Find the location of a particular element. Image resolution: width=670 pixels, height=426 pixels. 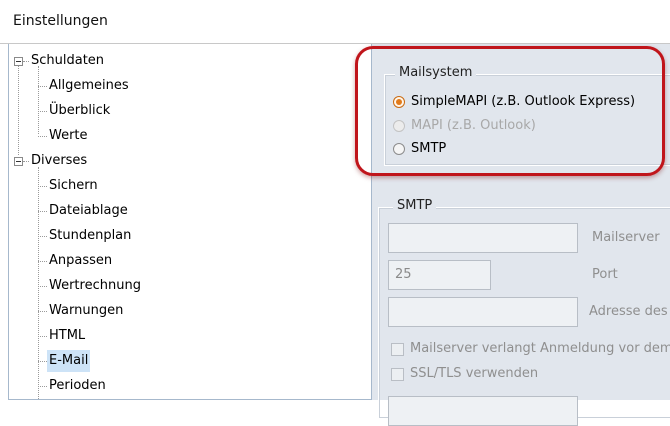

tree-item-label: Anpassen is located at coordinates (81, 260).